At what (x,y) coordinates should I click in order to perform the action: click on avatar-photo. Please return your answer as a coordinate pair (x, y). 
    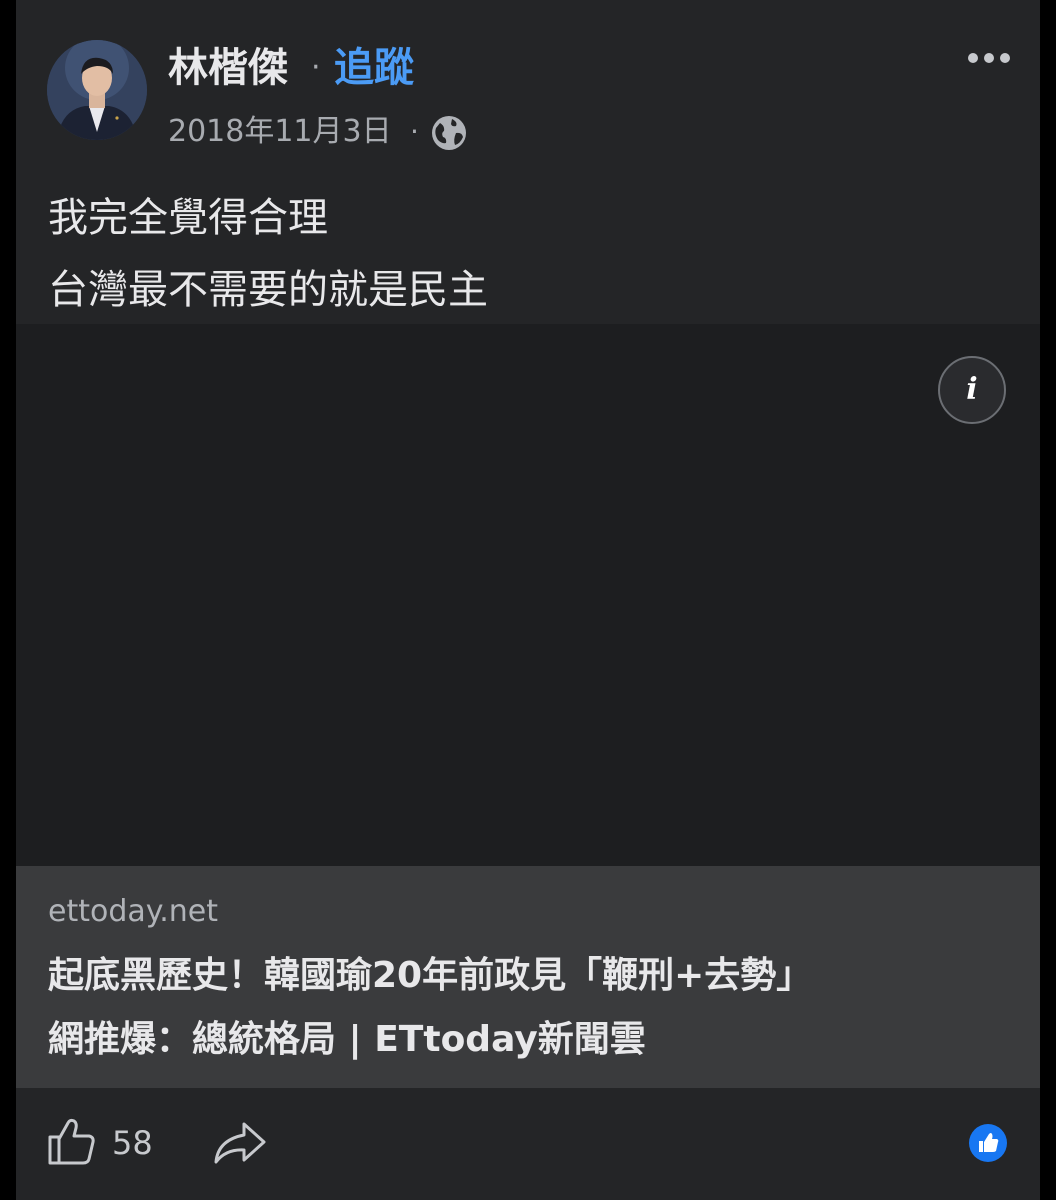
    Looking at the image, I should click on (97, 90).